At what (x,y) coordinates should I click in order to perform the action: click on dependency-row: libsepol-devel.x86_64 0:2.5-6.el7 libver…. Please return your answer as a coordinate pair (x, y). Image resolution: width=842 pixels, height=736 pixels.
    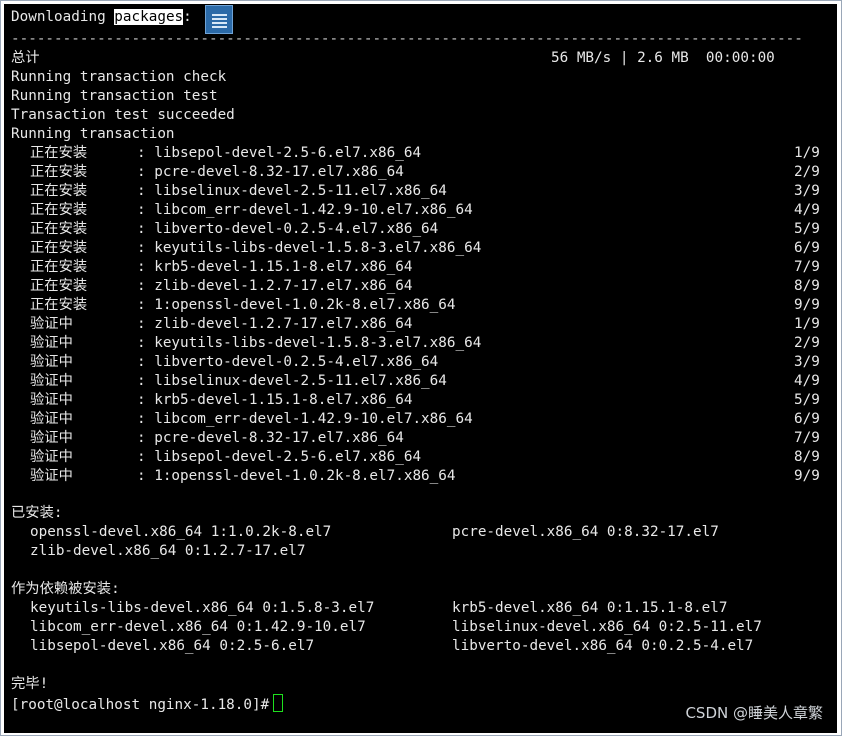
    Looking at the image, I should click on (382, 646).